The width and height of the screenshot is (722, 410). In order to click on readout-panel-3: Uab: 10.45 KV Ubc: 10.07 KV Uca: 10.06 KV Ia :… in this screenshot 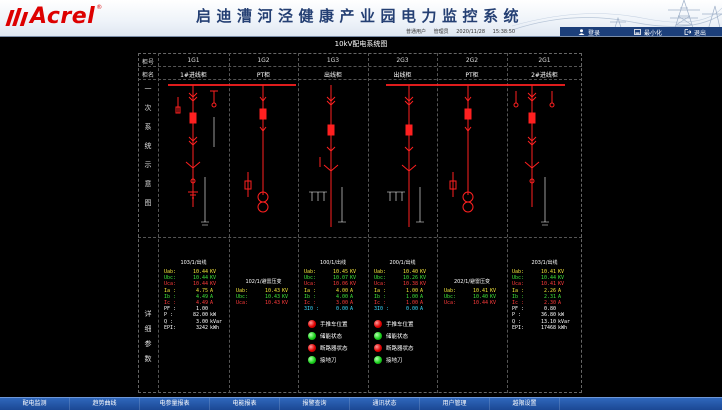, I will do `click(330, 291)`.